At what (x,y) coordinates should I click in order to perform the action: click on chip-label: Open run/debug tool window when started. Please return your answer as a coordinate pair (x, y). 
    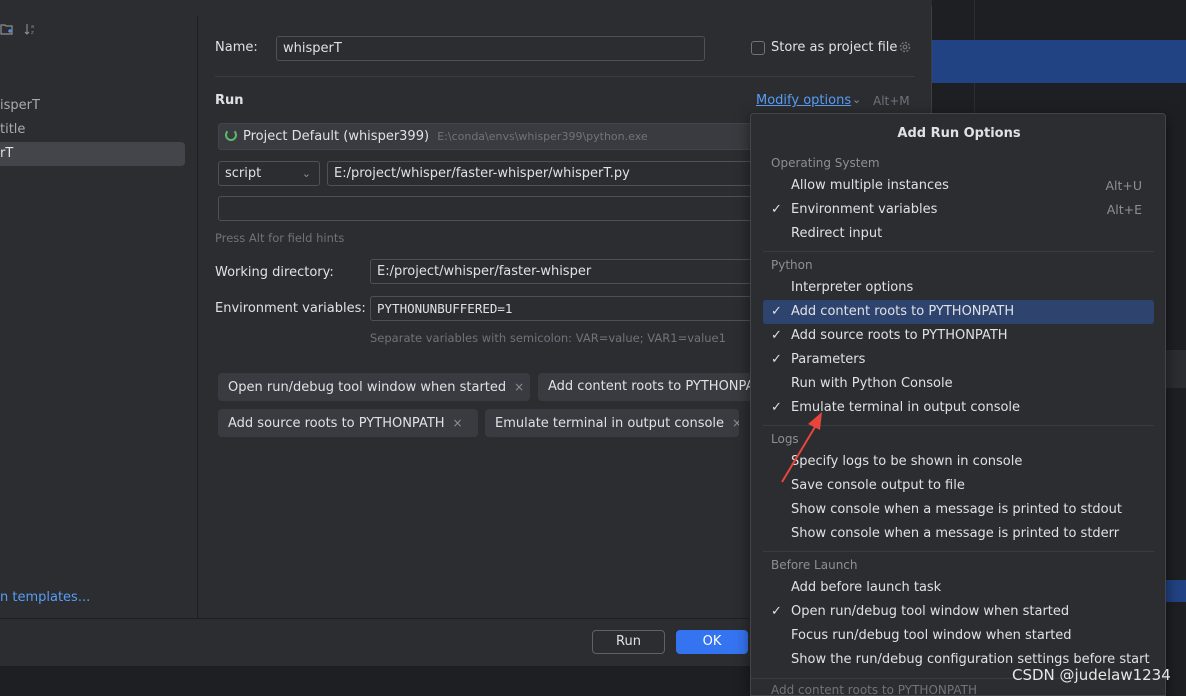
    Looking at the image, I should click on (367, 387).